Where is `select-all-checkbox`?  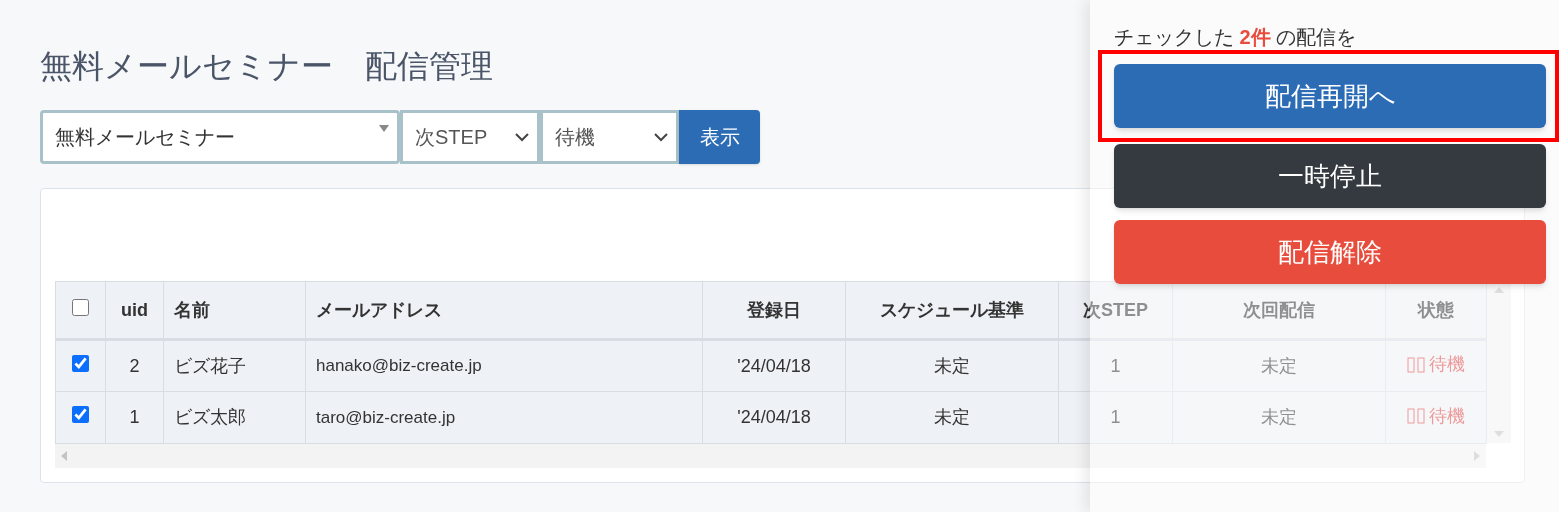
select-all-checkbox is located at coordinates (80, 307).